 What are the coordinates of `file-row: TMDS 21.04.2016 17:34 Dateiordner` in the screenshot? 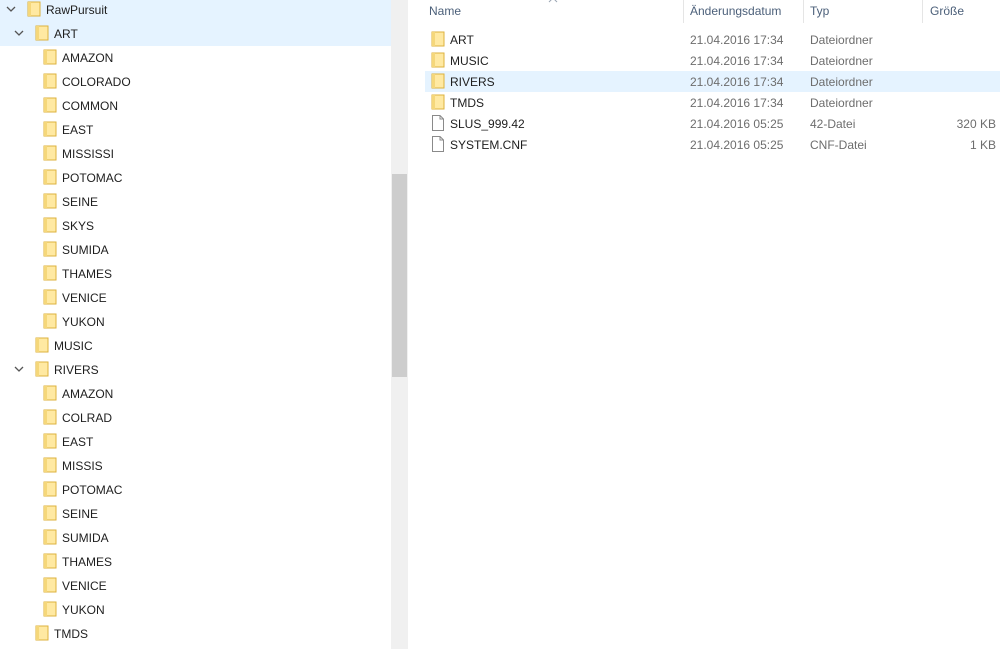 It's located at (712, 102).